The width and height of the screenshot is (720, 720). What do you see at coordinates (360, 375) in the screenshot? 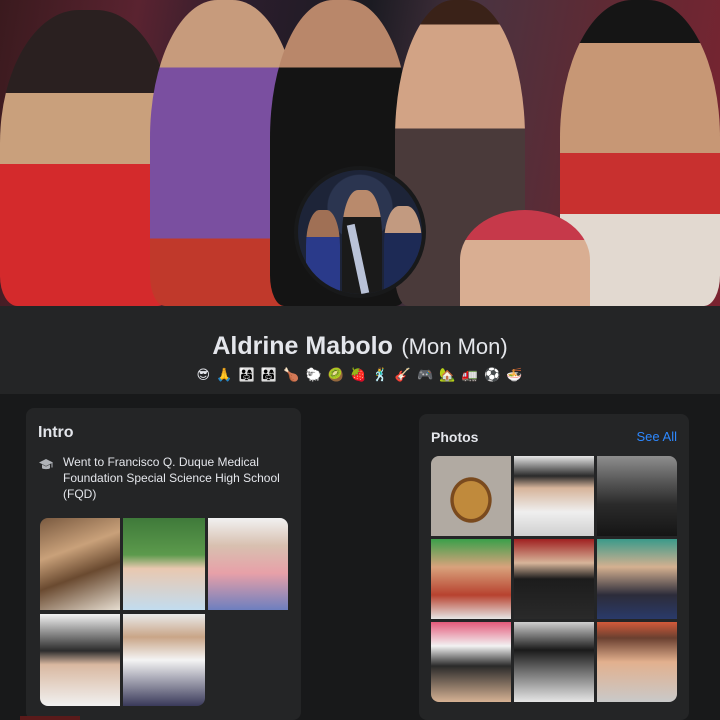
I see `profile-bio-emojis: 😎 🙏 👨‍👩‍👧 👨‍👩‍👧 🍗 🐑 🥝 🍓 🕺 🎸 🎮 🏡 🚛 ⚽ 🍜` at bounding box center [360, 375].